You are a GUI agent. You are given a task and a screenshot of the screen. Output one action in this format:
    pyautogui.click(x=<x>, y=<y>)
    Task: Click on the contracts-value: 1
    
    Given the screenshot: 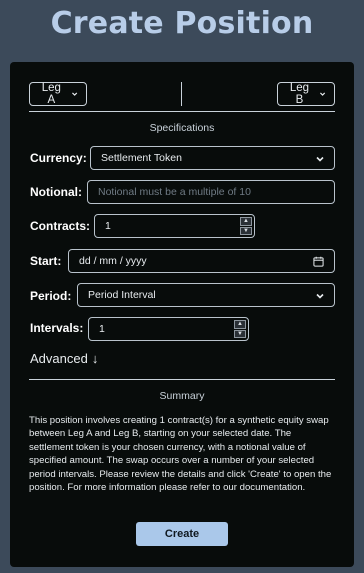 What is the action you would take?
    pyautogui.click(x=108, y=226)
    